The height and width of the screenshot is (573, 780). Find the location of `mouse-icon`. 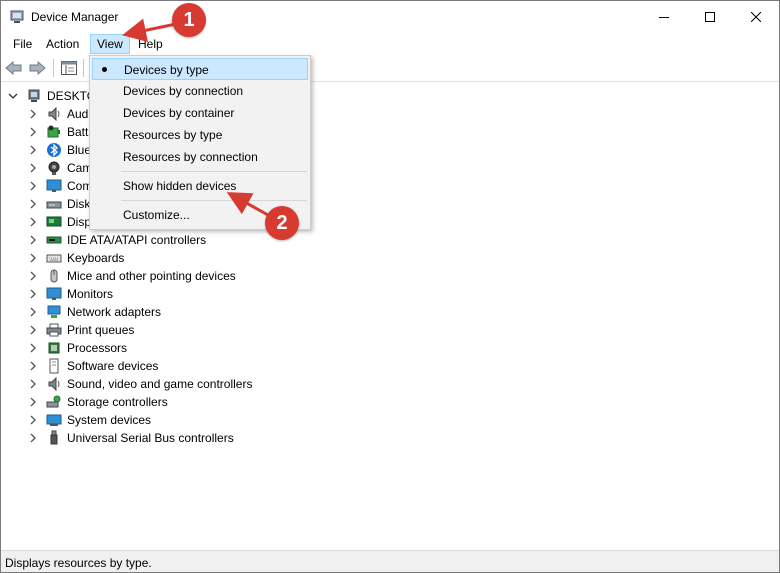

mouse-icon is located at coordinates (54, 276).